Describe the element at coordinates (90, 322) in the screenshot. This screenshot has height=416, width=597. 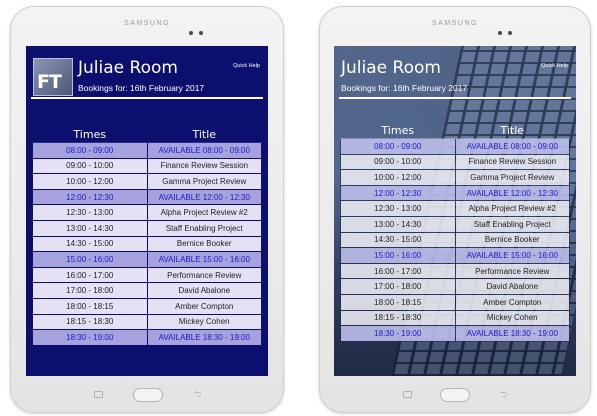
I see `booking-time-cell: 18:15 - 18:30` at that location.